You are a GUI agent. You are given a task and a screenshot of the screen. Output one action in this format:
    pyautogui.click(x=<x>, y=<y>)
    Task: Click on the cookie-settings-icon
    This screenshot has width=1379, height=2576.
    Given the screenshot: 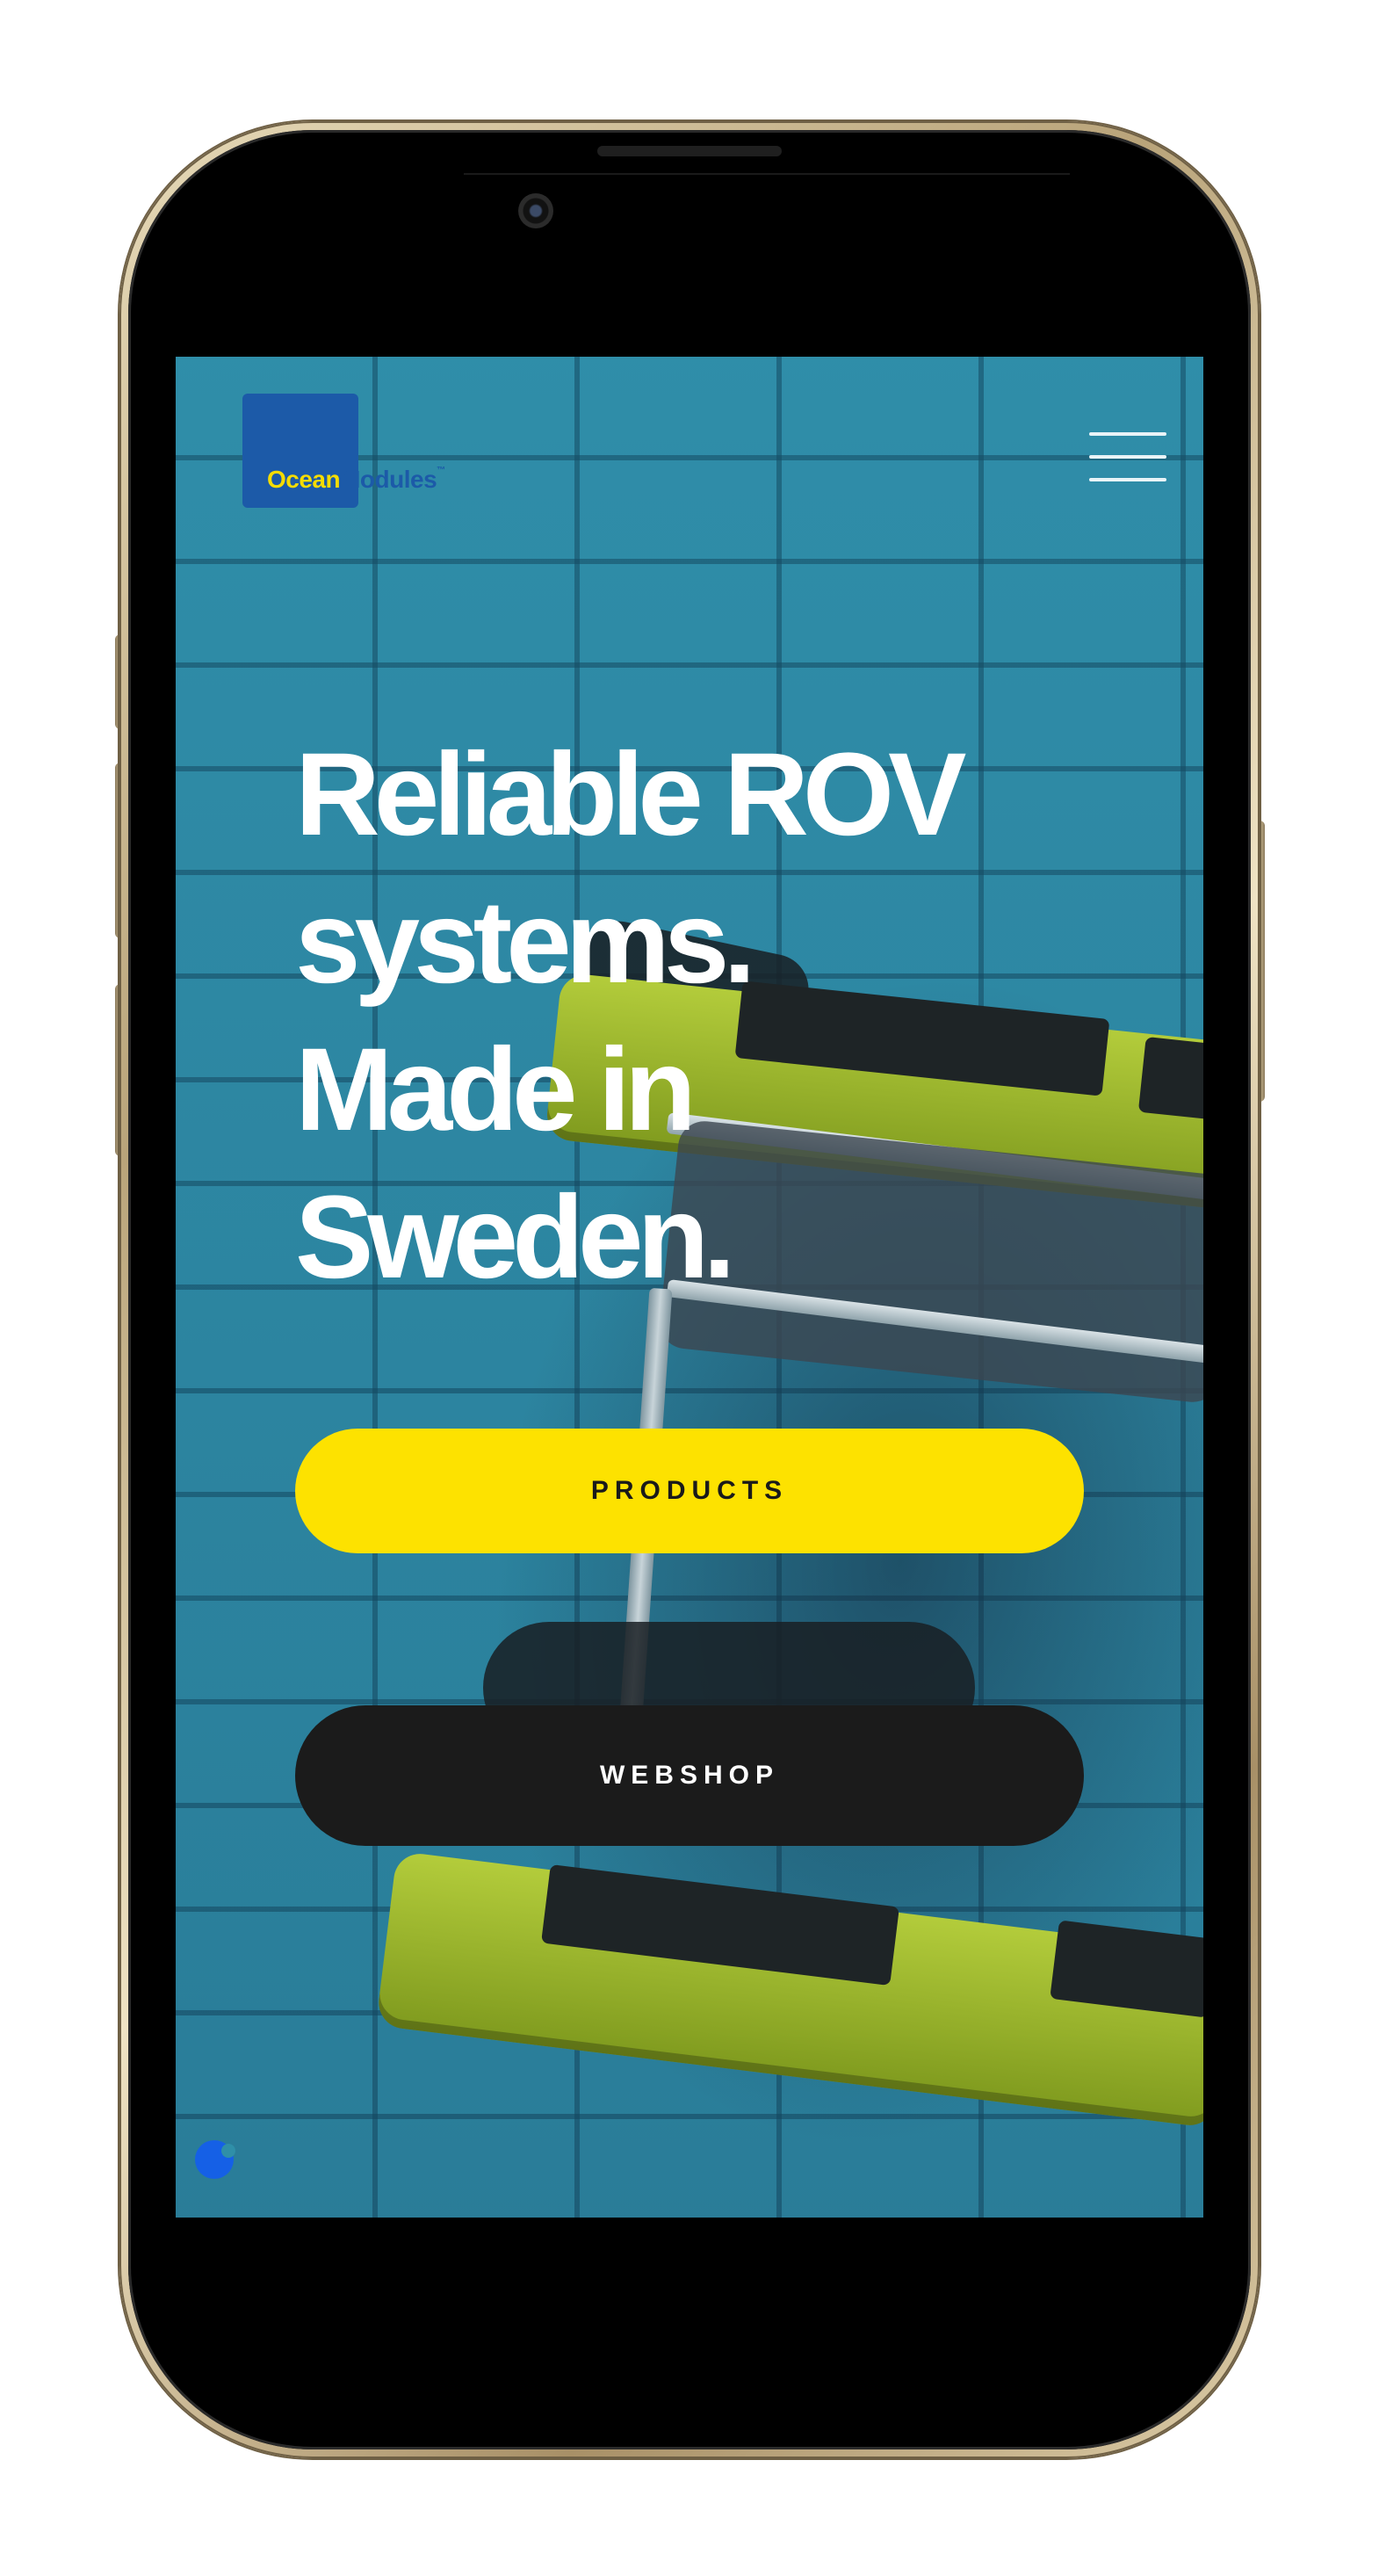 What is the action you would take?
    pyautogui.click(x=215, y=2159)
    